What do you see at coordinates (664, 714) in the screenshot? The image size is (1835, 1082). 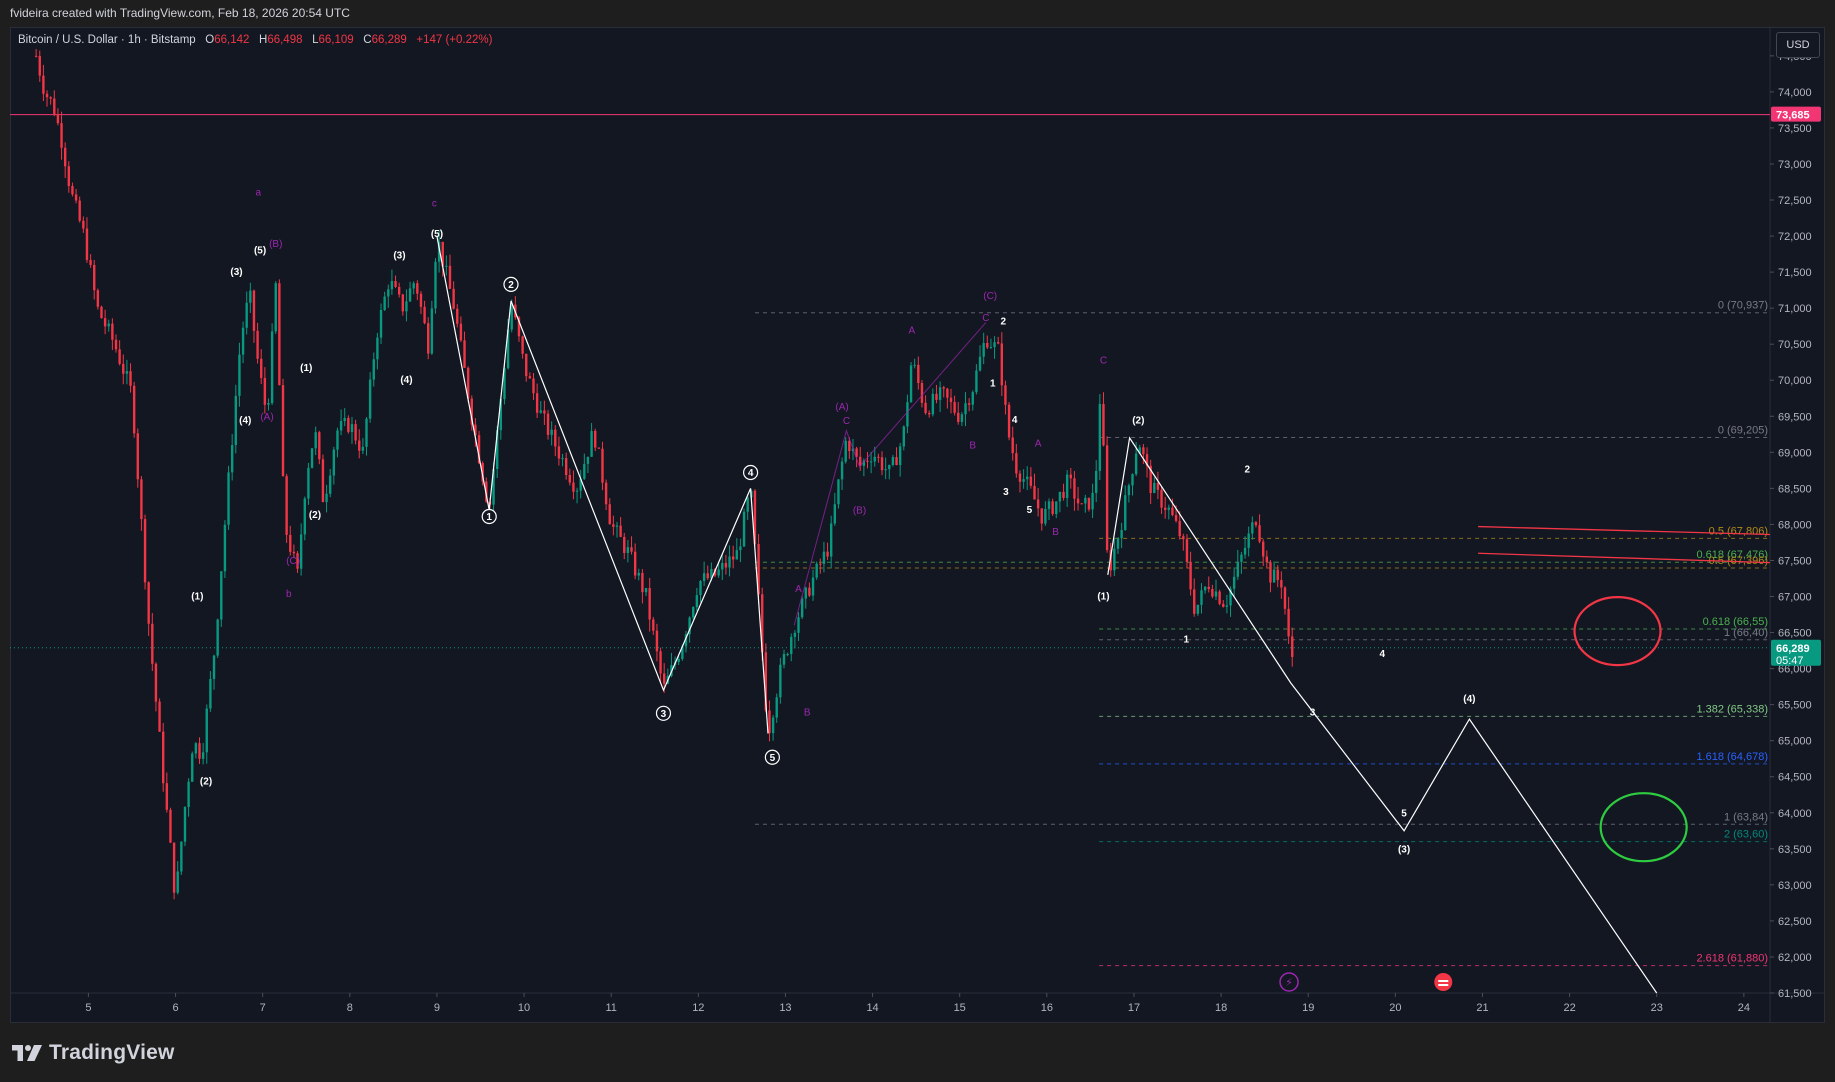 I see `circled-wave-label: 3` at bounding box center [664, 714].